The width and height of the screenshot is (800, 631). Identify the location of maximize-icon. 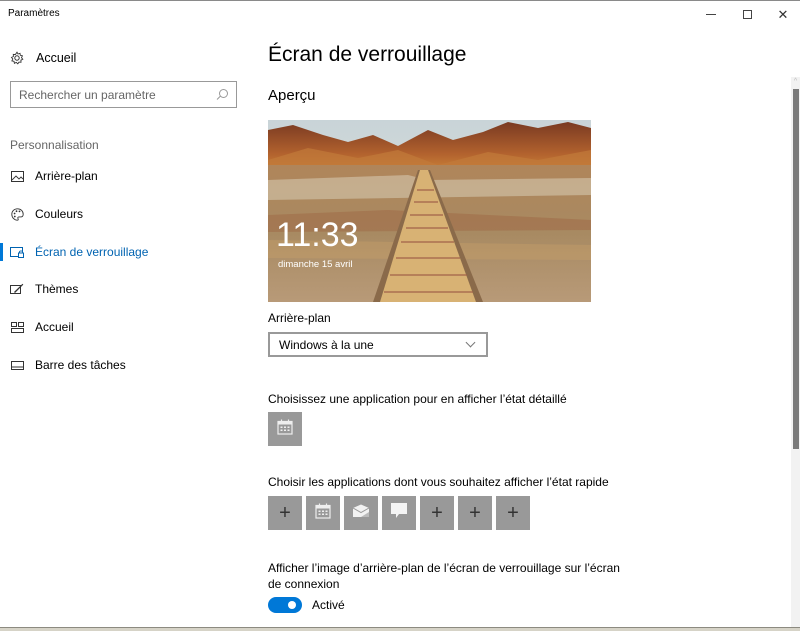
(747, 14).